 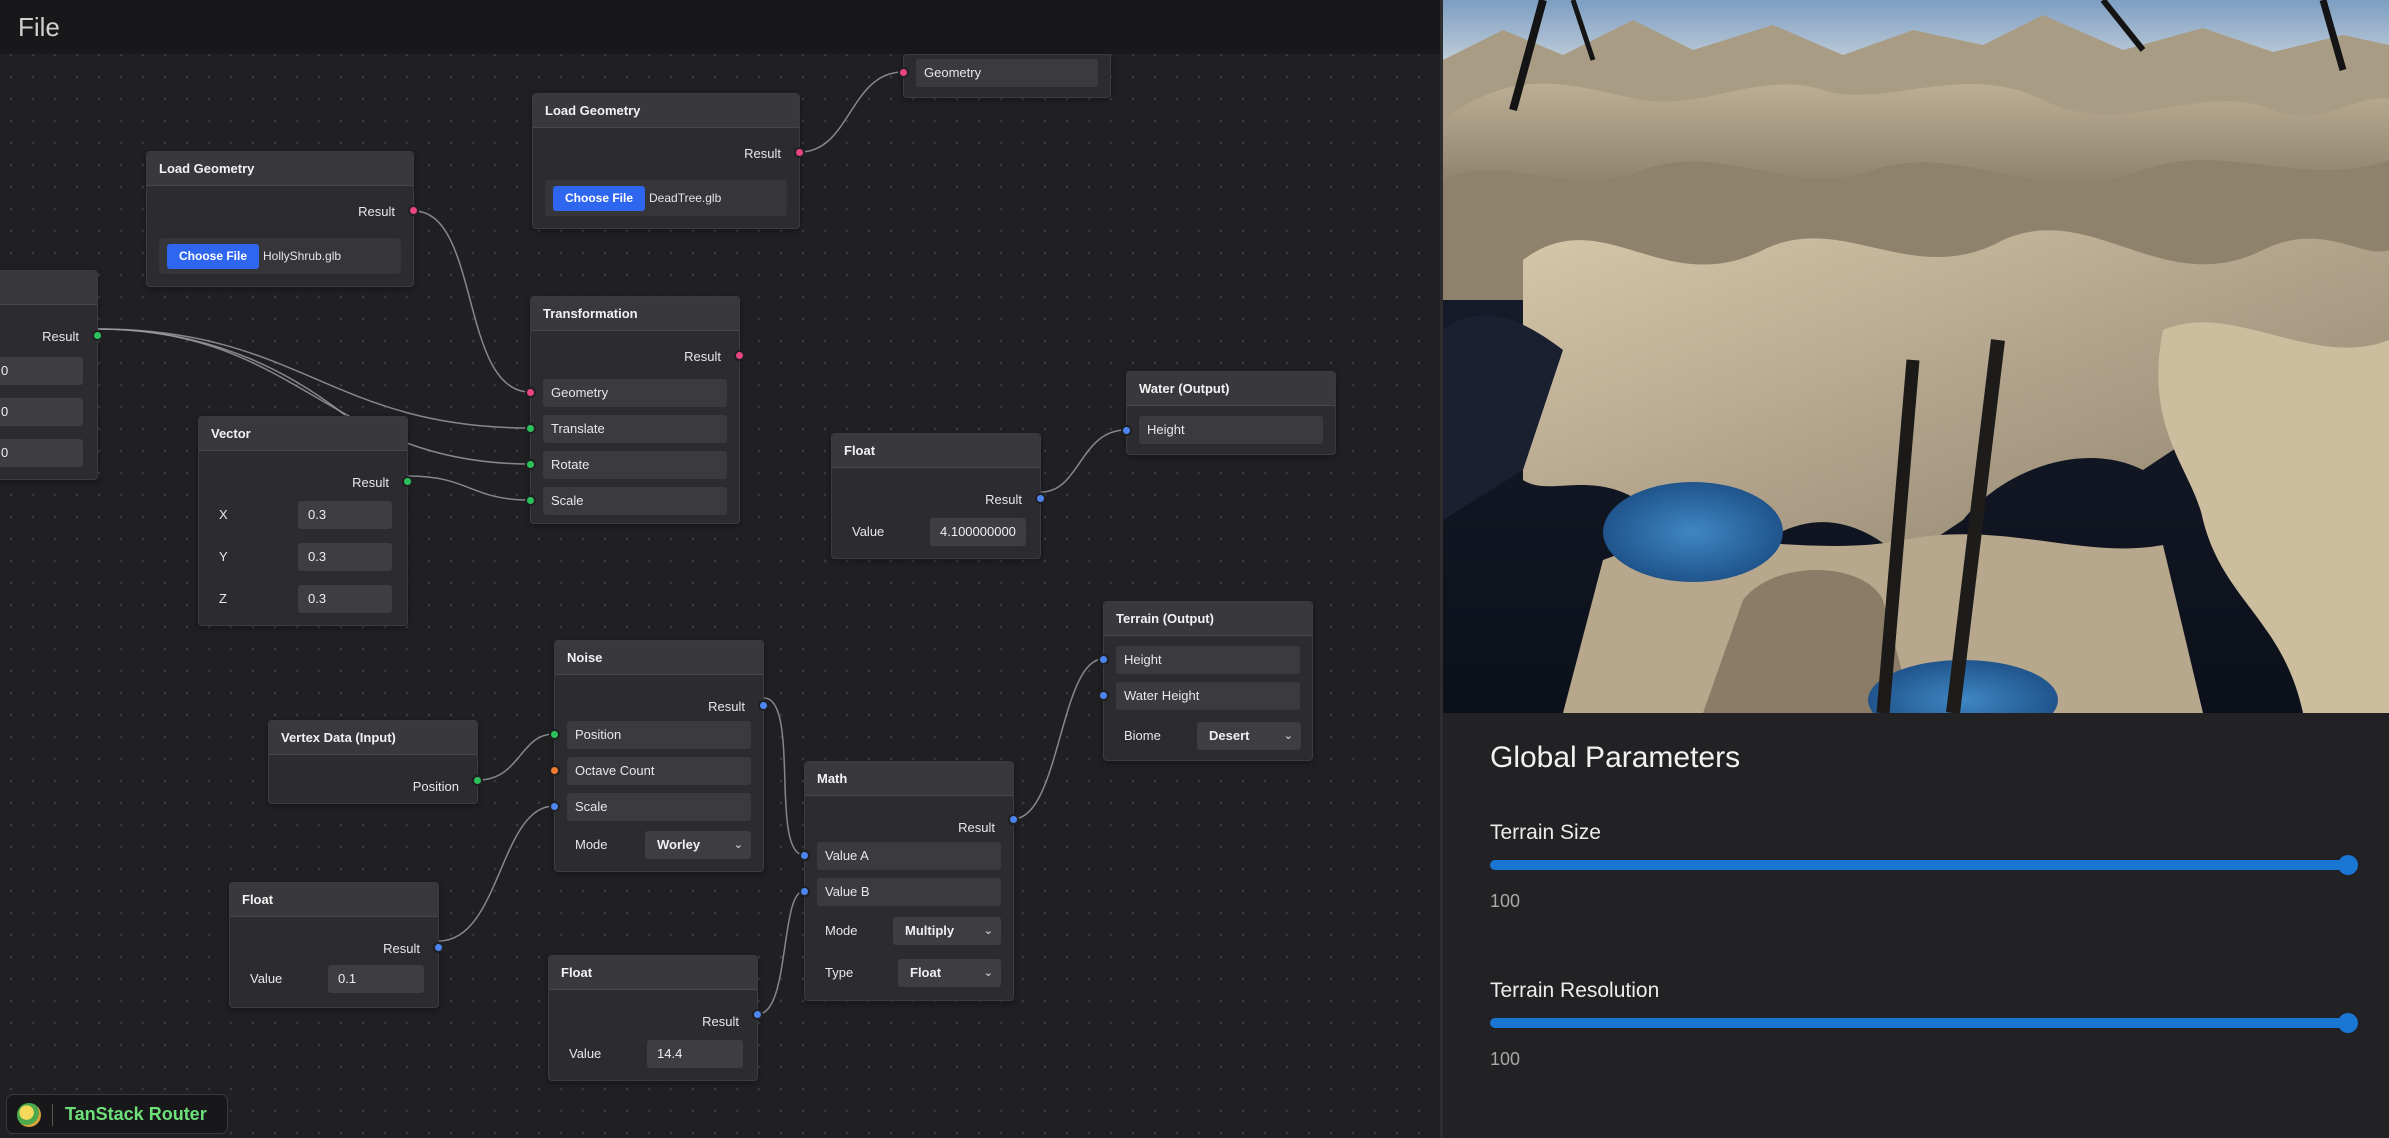 I want to click on terrain-resolution-slider, so click(x=1924, y=1023).